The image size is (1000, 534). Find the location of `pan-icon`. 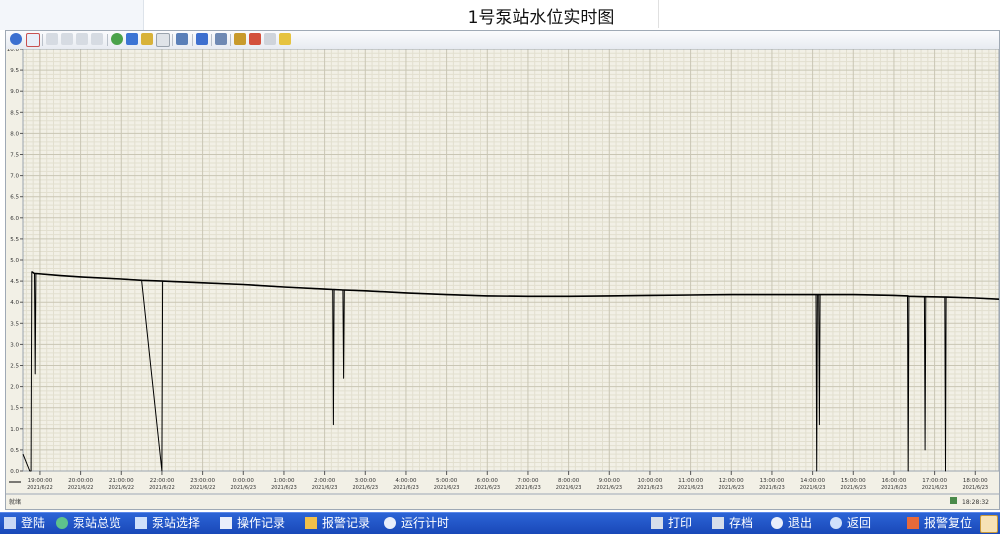

pan-icon is located at coordinates (132, 39).